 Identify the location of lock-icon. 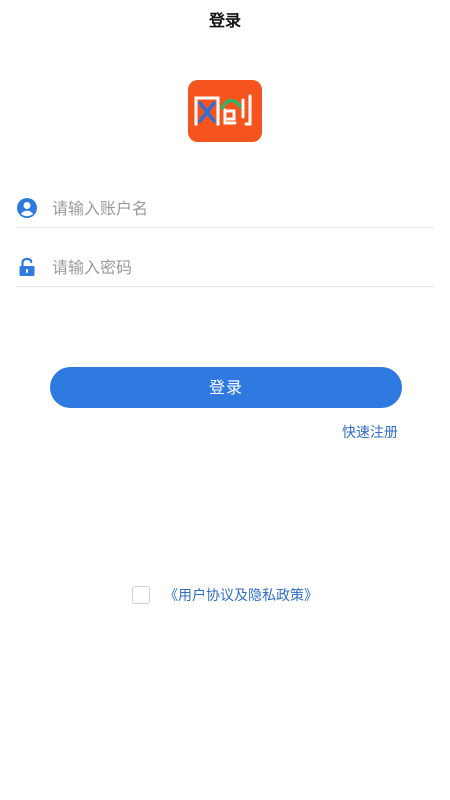
(27, 267).